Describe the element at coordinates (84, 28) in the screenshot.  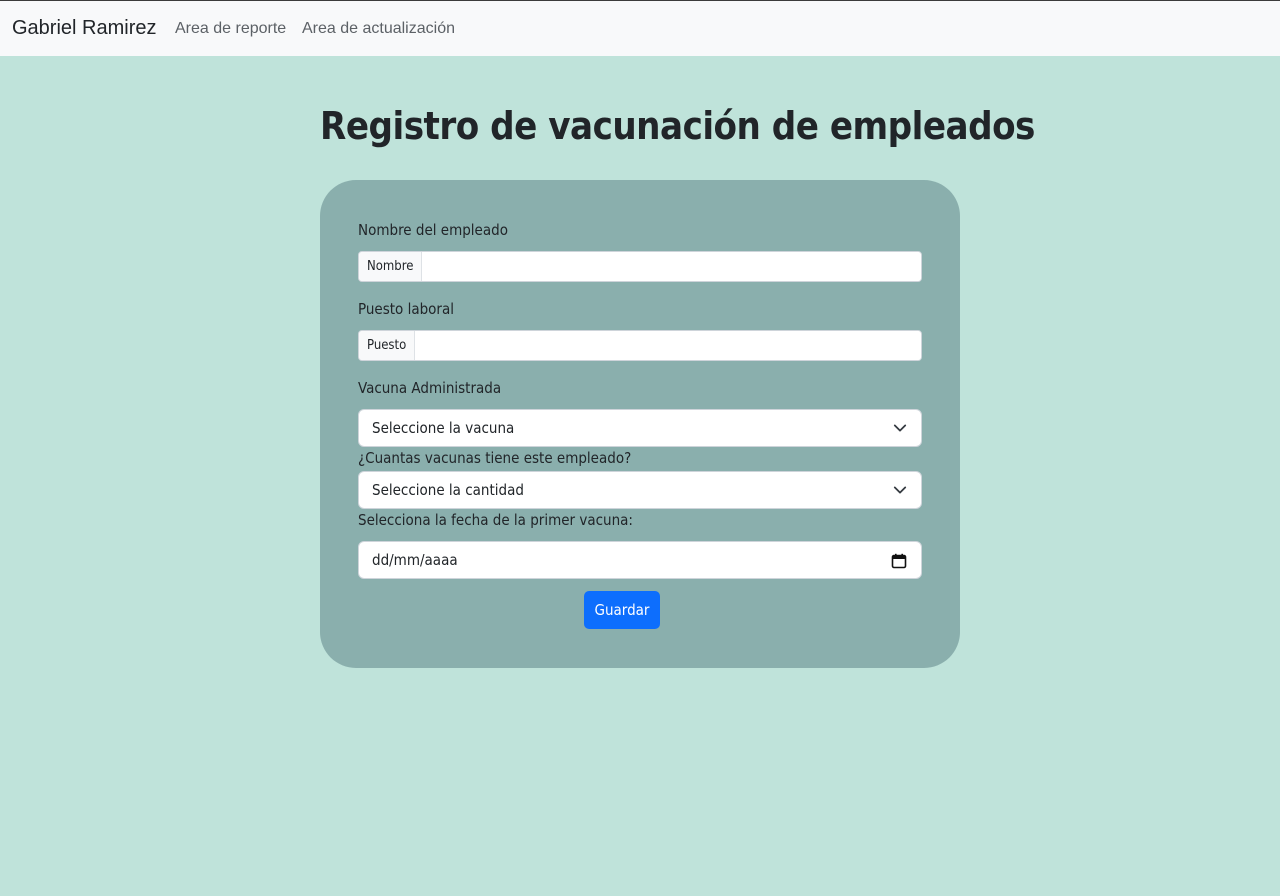
I see `navbar-brand: Gabriel Ramirez` at that location.